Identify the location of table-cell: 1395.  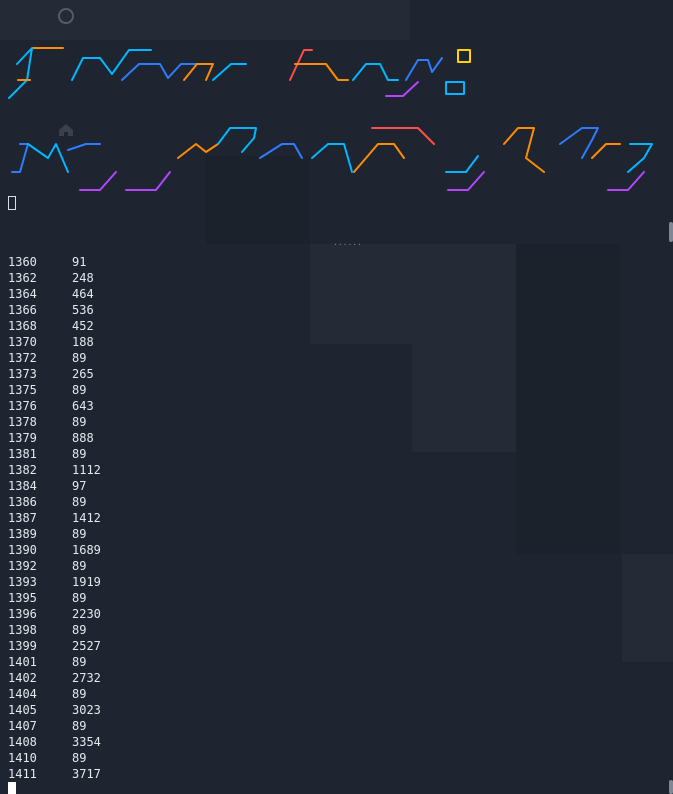
(22, 598).